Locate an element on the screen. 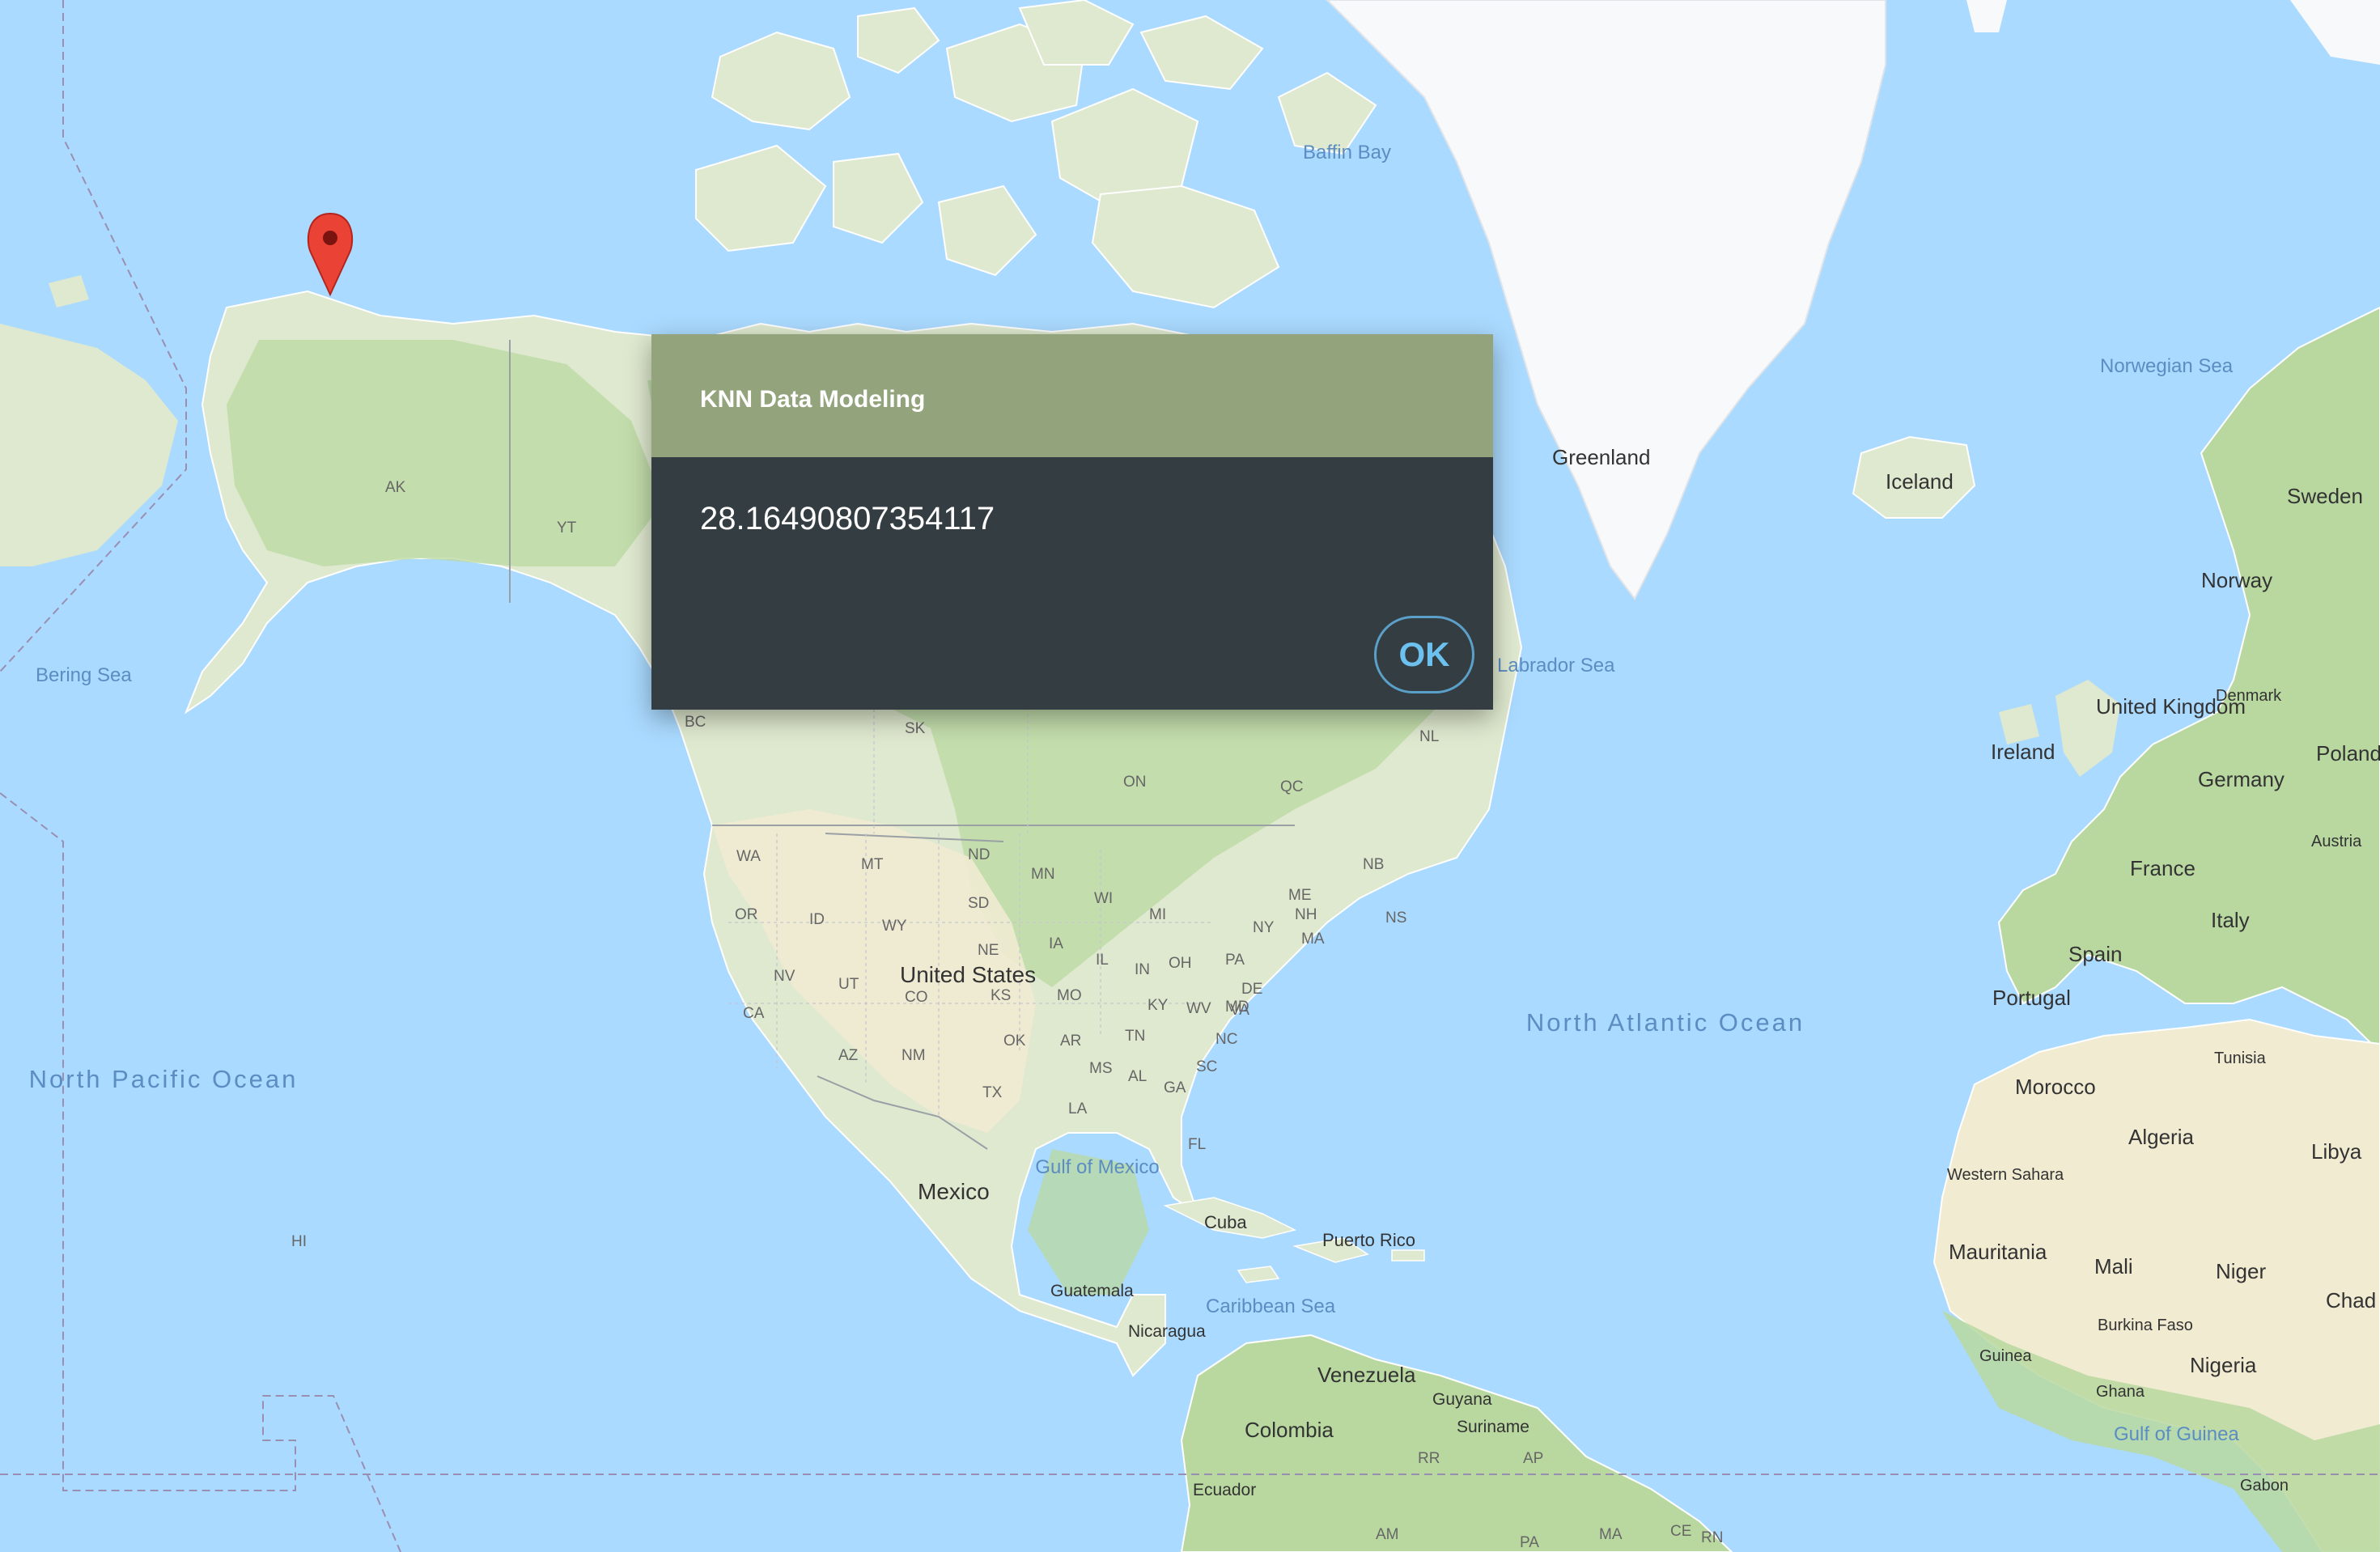 The height and width of the screenshot is (1552, 2380). region-label: LA is located at coordinates (1078, 1109).